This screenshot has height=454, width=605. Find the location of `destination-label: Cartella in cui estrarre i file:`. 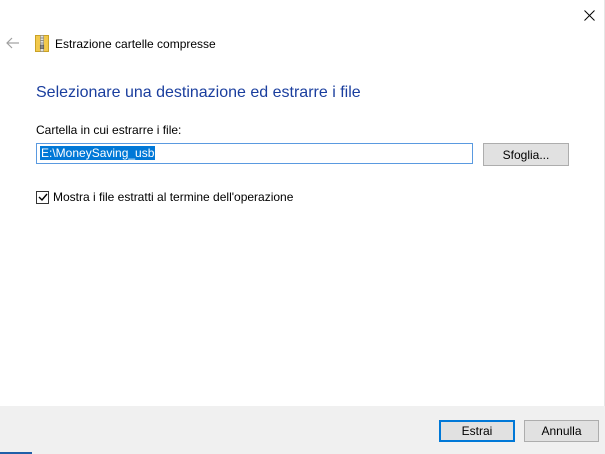

destination-label: Cartella in cui estrarre i file: is located at coordinates (109, 130).